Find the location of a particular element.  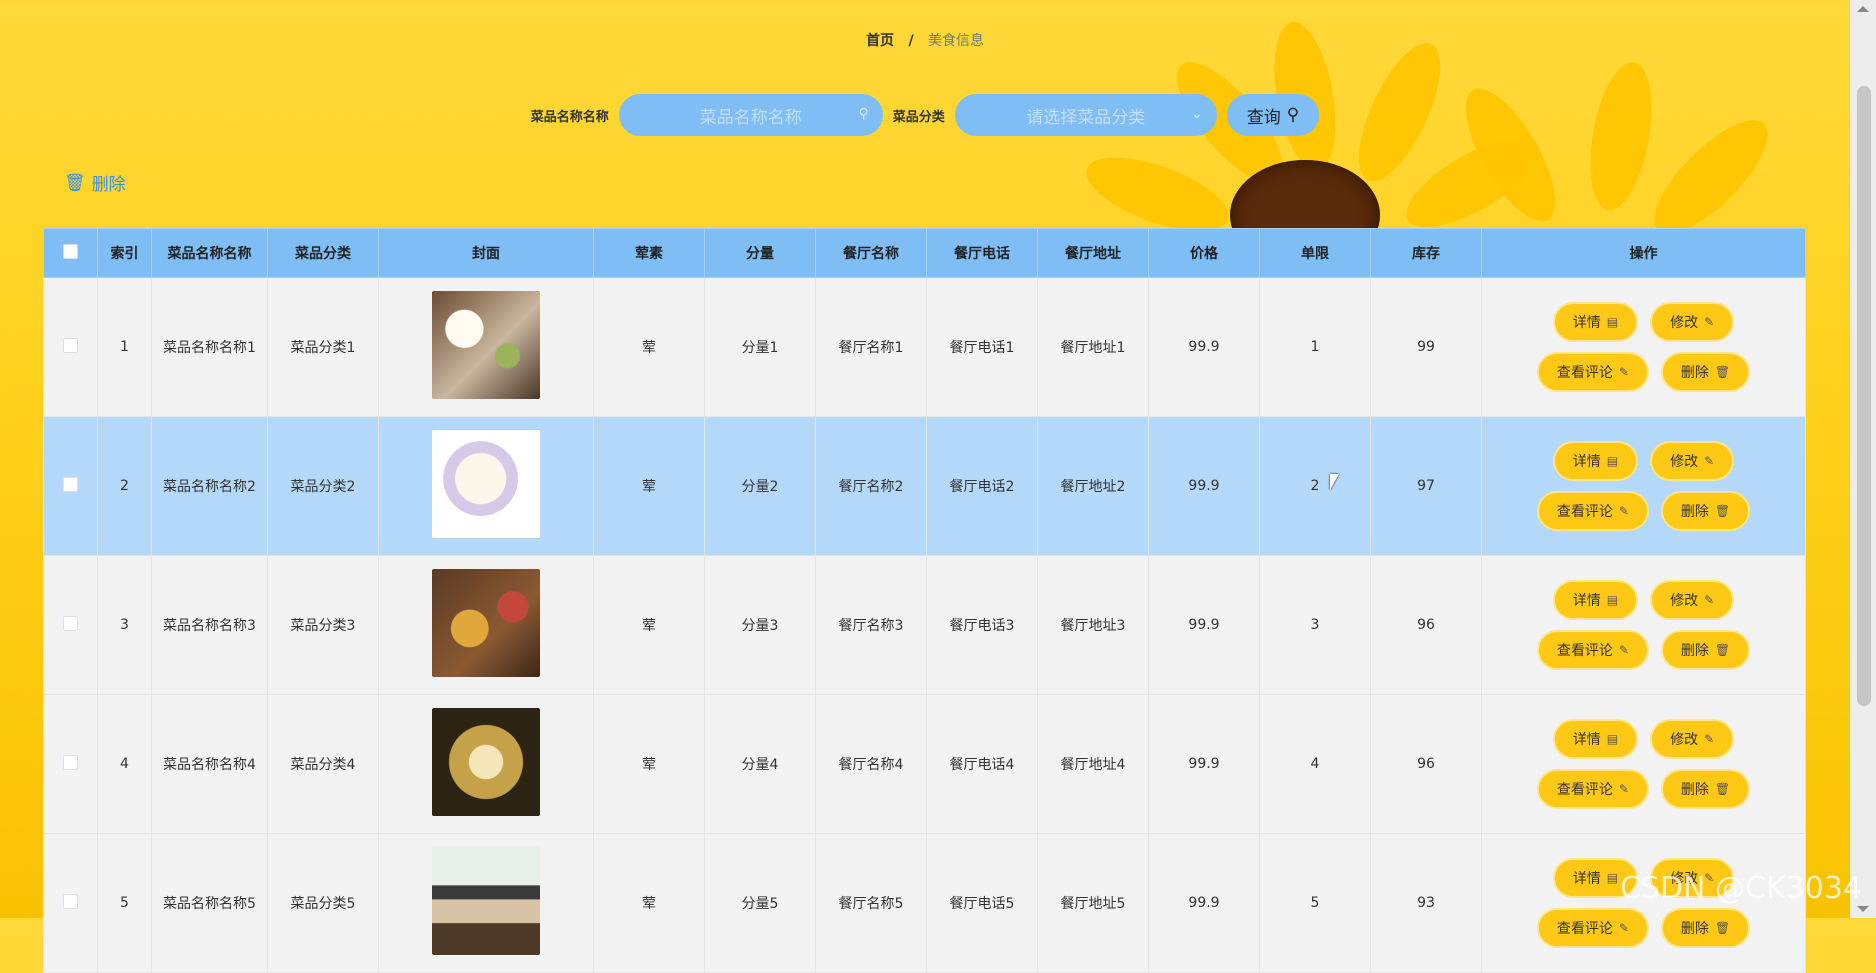

cell-phone: 餐厅电话2 is located at coordinates (982, 486).